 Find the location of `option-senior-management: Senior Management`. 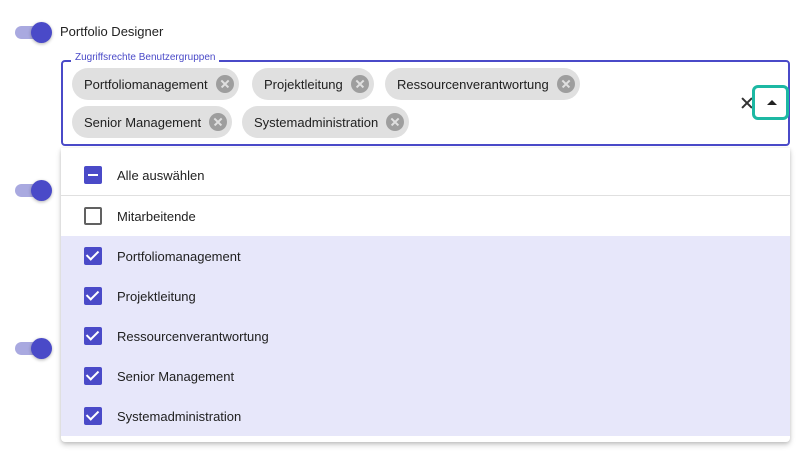

option-senior-management: Senior Management is located at coordinates (425, 376).